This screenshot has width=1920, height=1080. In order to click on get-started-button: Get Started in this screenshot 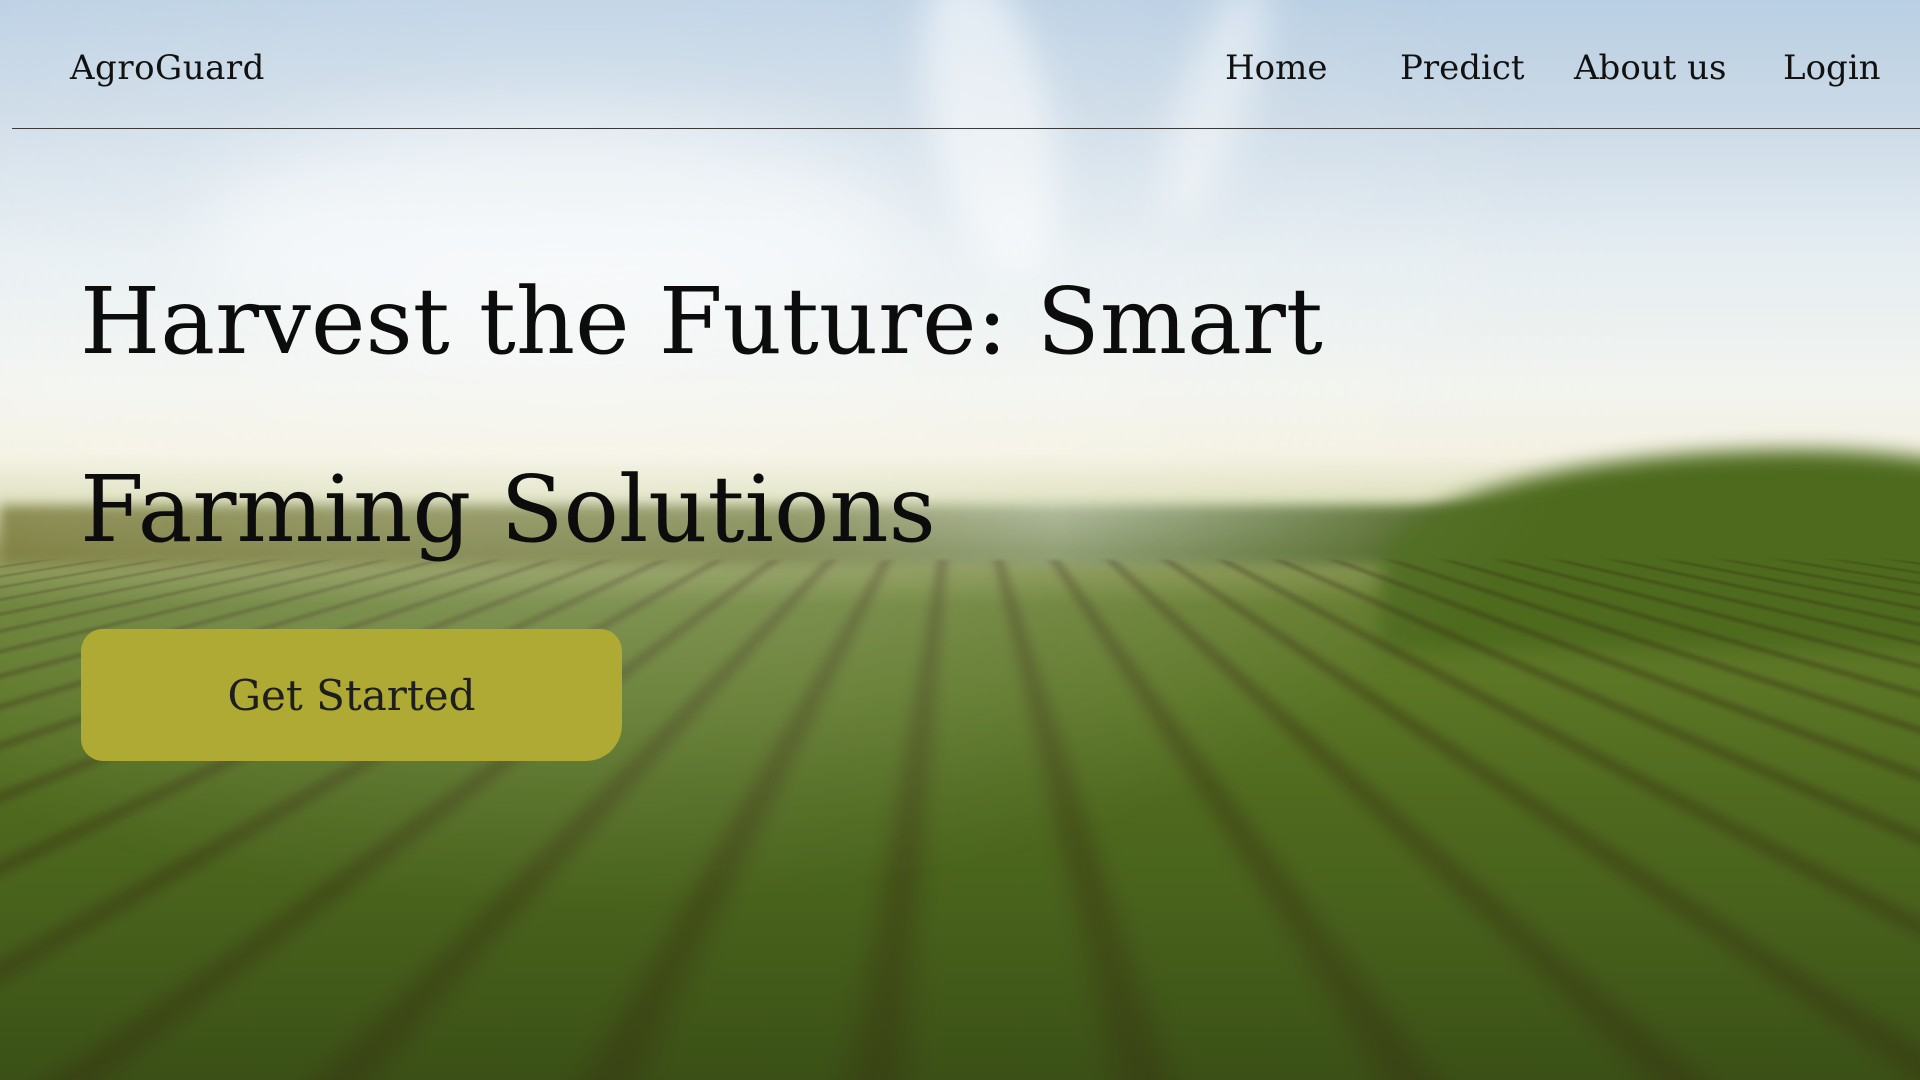, I will do `click(351, 695)`.